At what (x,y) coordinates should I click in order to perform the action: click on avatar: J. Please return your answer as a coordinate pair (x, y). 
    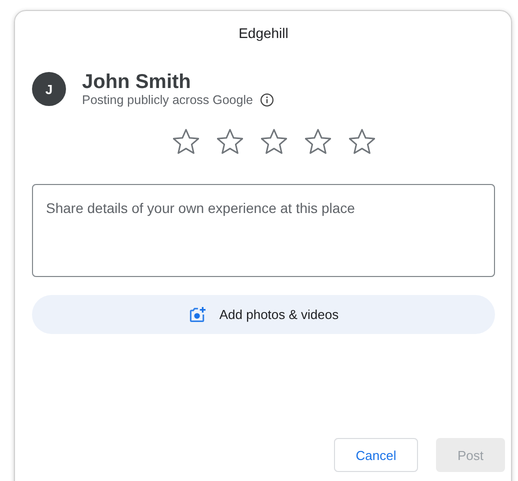
    Looking at the image, I should click on (49, 89).